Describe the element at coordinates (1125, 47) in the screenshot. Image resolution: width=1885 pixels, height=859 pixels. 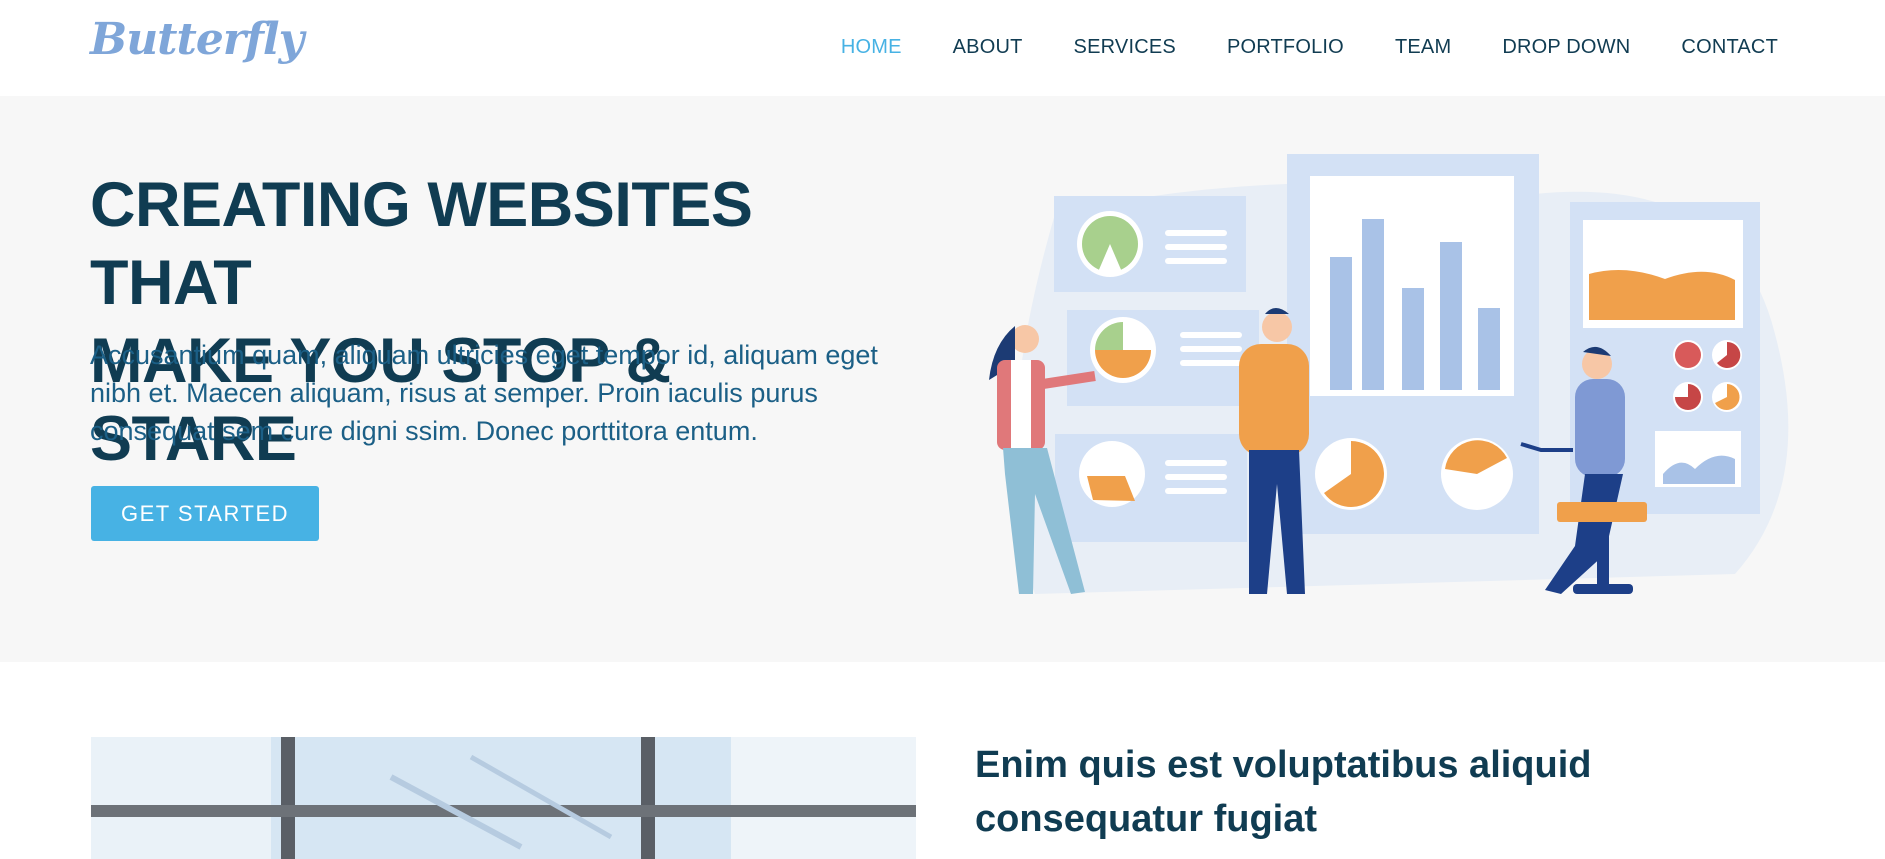
I see `nav-item-services: SERVICES` at that location.